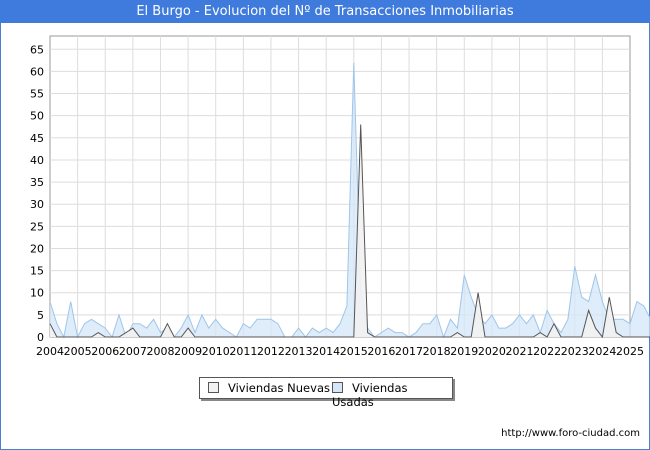 The width and height of the screenshot is (650, 450). I want to click on y-axis: 0 5 10 15 20 25 30 35 40 45 50 55 60 65, so click(37, 193).